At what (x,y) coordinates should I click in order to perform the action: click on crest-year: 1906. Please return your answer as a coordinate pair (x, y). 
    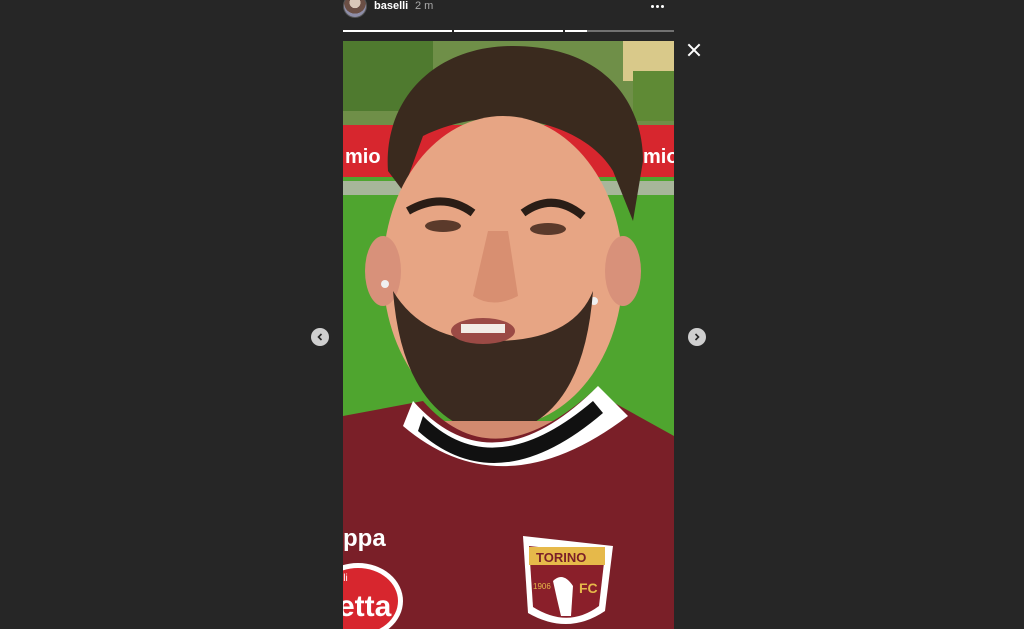
    Looking at the image, I should click on (542, 586).